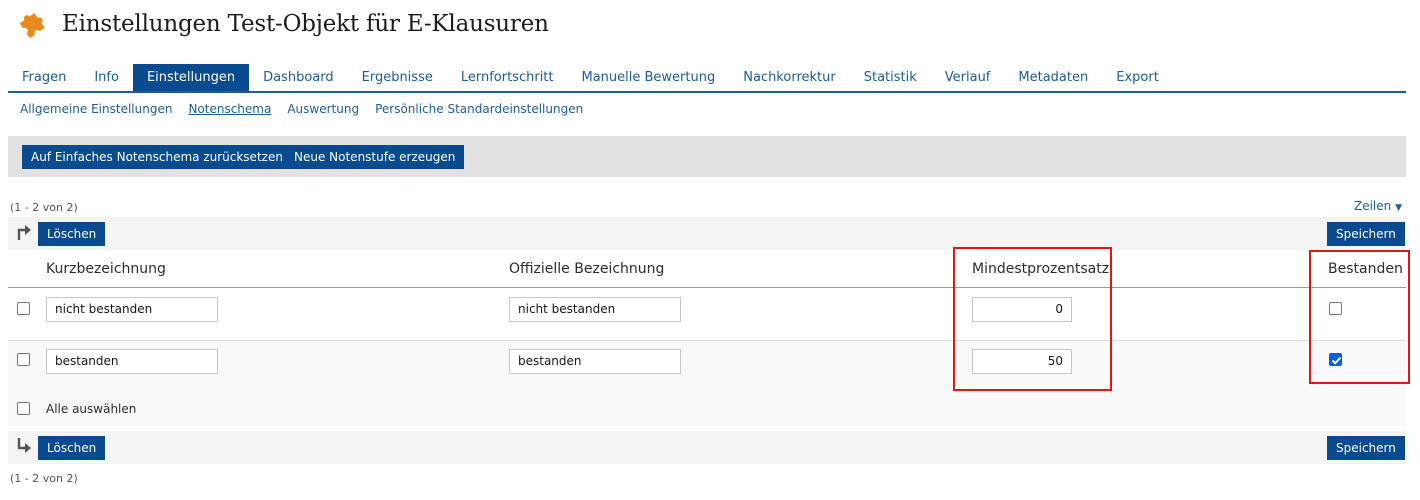 The width and height of the screenshot is (1420, 500). What do you see at coordinates (44, 207) in the screenshot?
I see `row-count-top: (1 - 2 von 2)` at bounding box center [44, 207].